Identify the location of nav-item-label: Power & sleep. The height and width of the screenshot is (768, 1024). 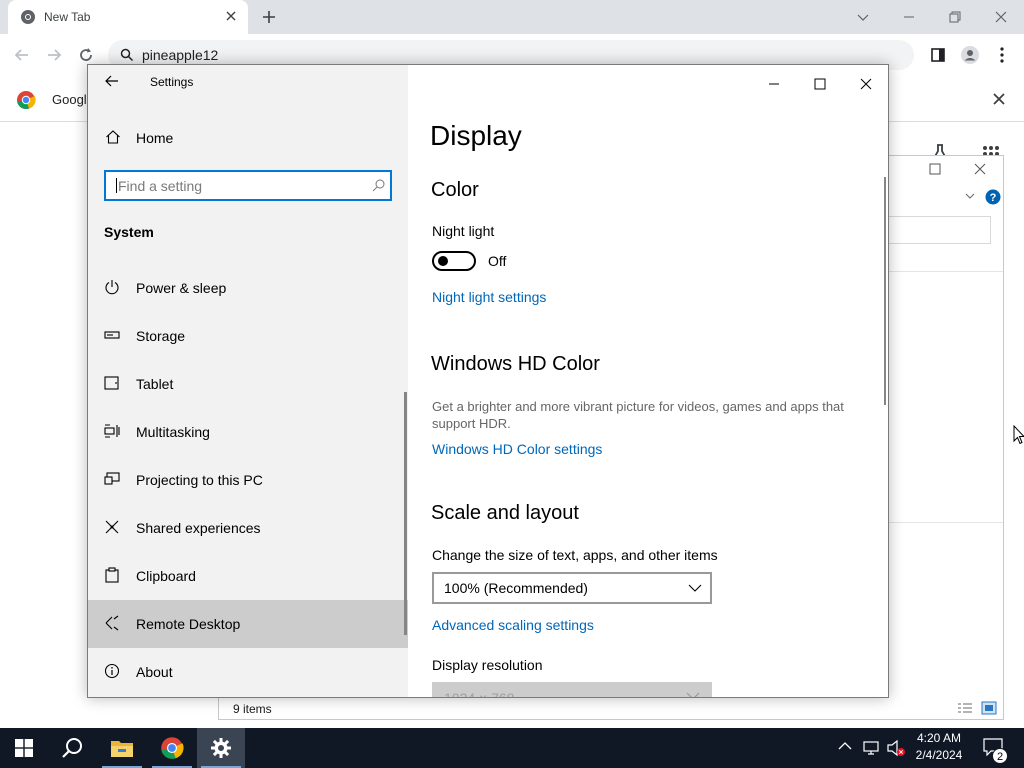
(181, 288).